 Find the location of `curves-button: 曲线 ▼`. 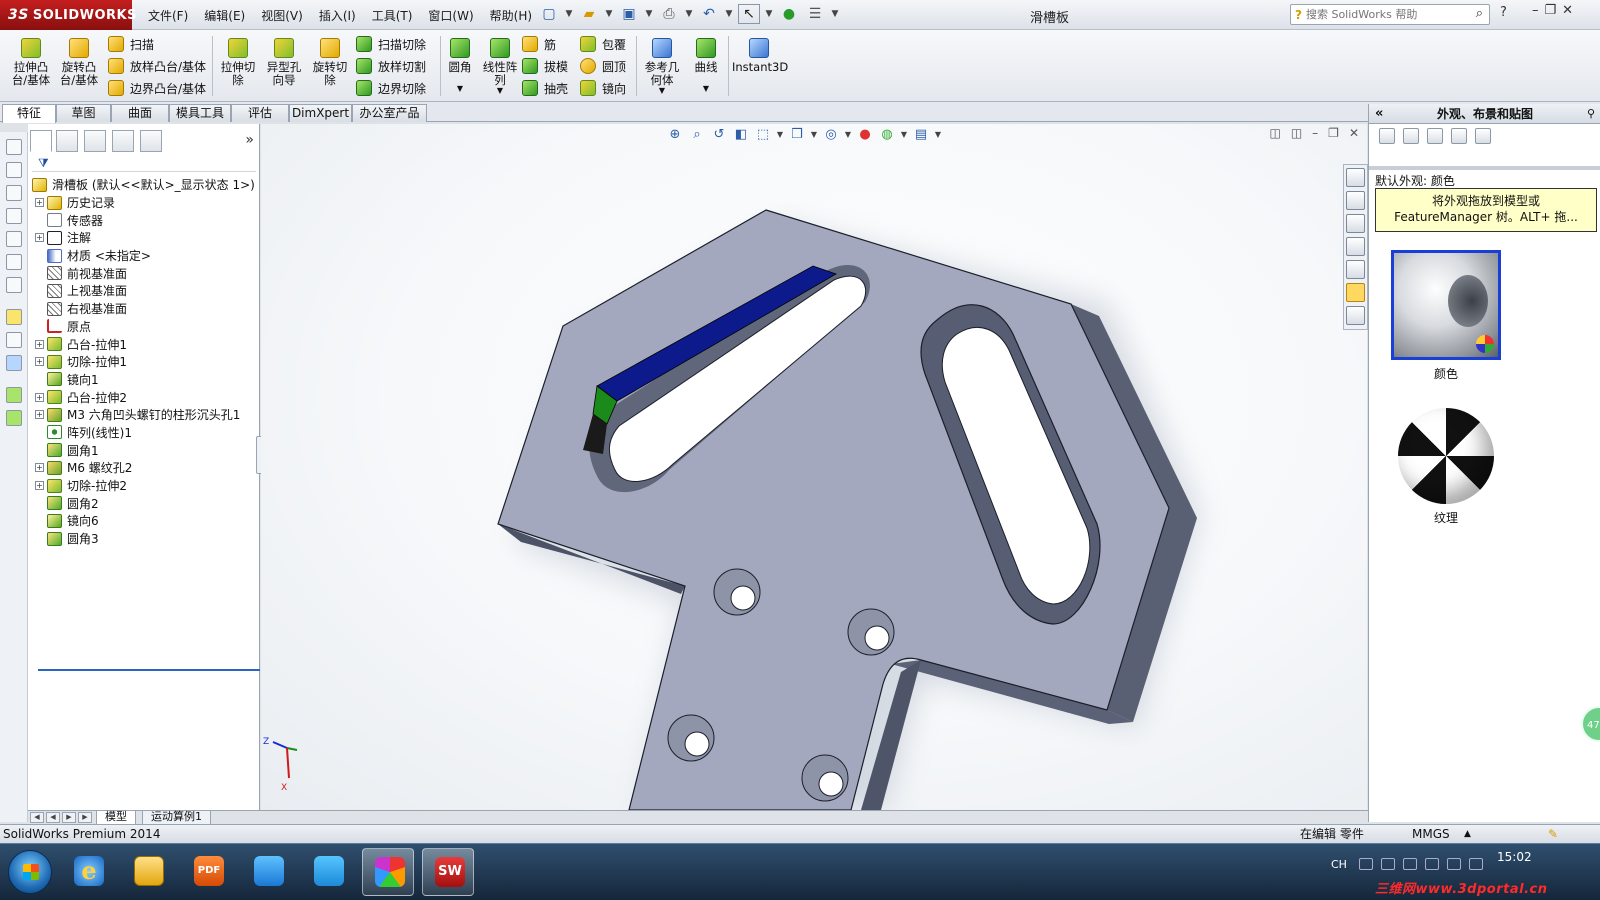

curves-button: 曲线 ▼ is located at coordinates (706, 65).